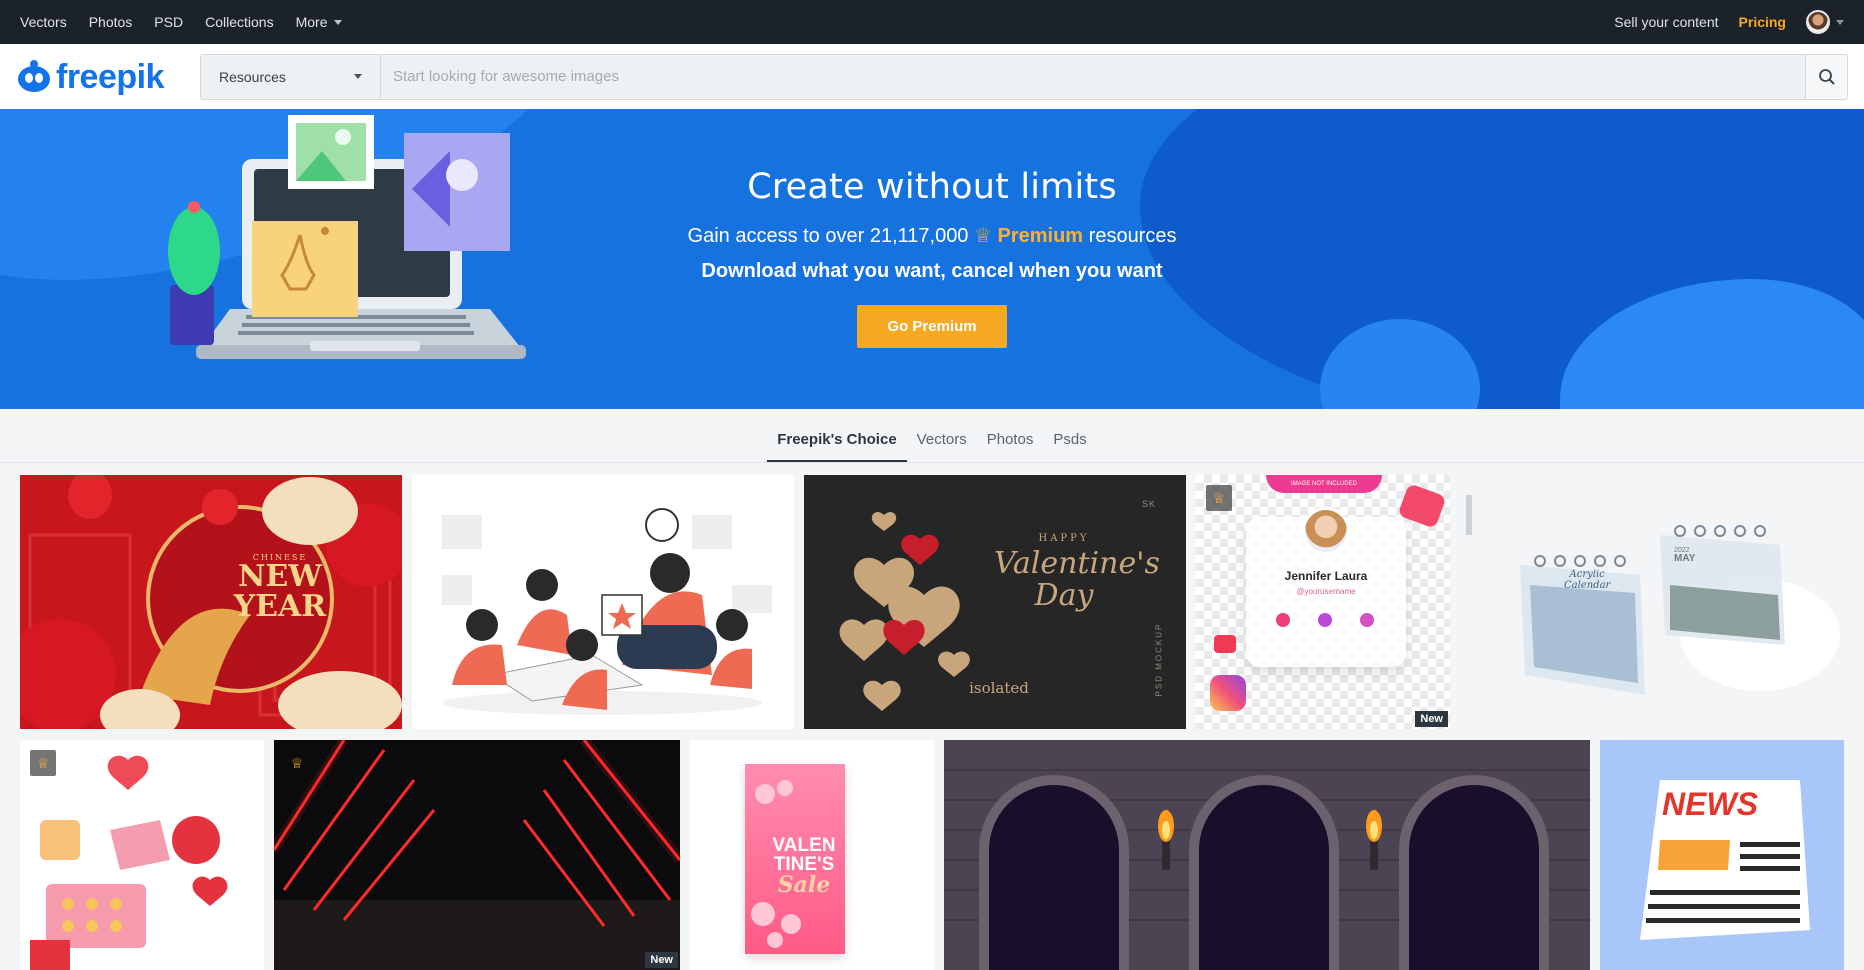 This screenshot has width=1864, height=970. What do you see at coordinates (1326, 531) in the screenshot?
I see `profile-photo` at bounding box center [1326, 531].